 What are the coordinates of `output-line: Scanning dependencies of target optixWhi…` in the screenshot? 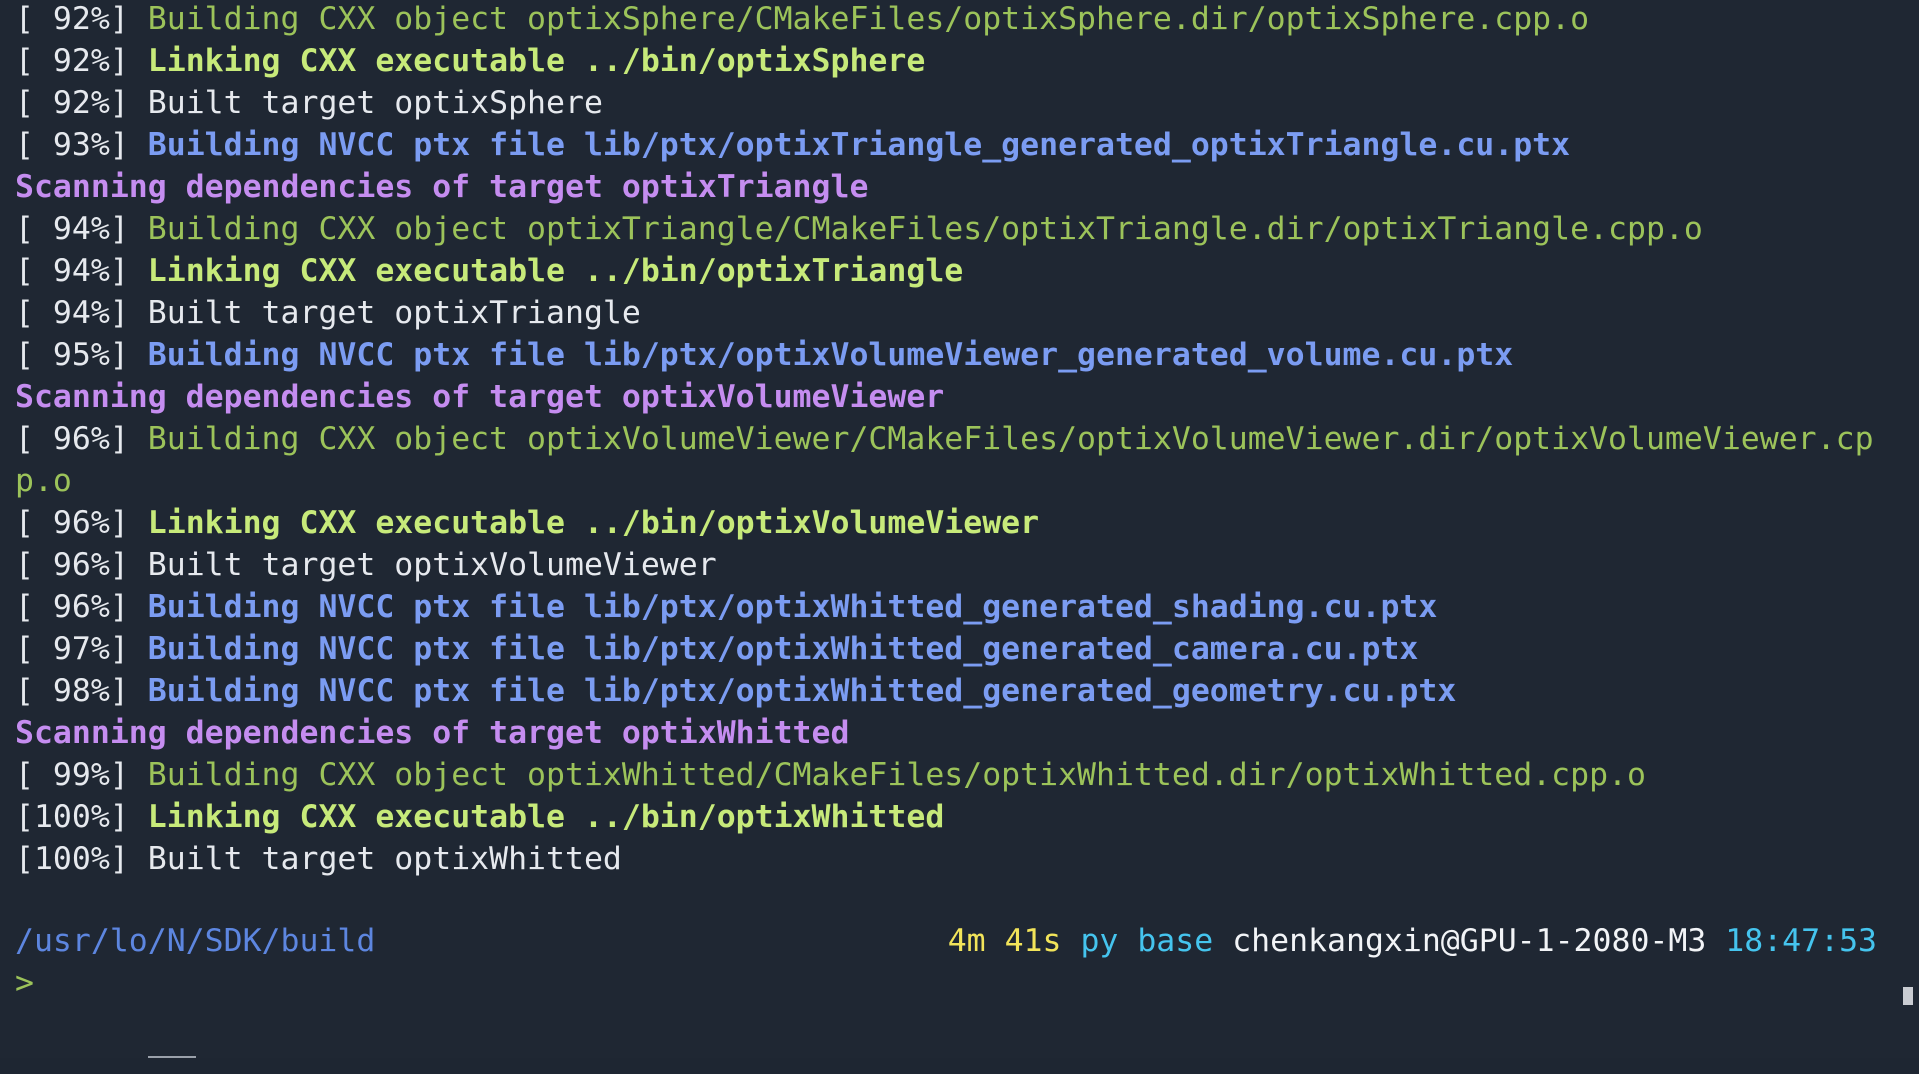 It's located at (955, 735).